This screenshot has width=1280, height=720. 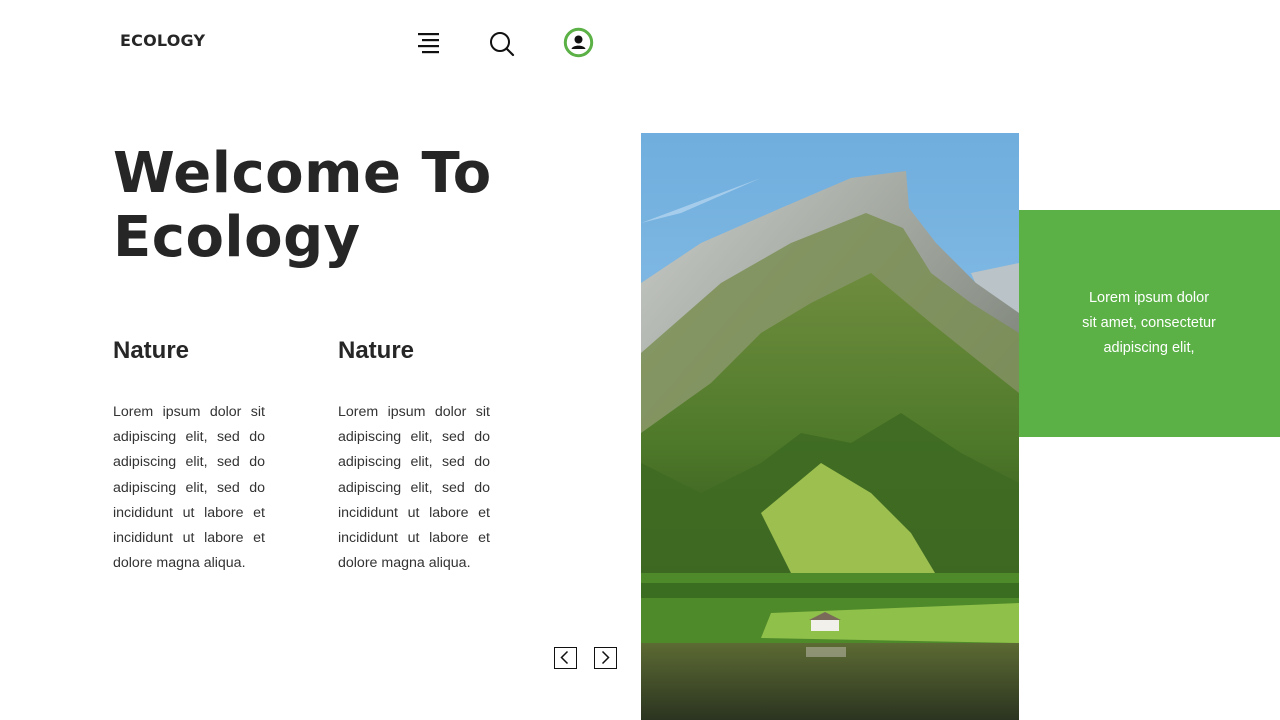 I want to click on info-panel-line-2: sit amet, consectetur, so click(x=1149, y=323).